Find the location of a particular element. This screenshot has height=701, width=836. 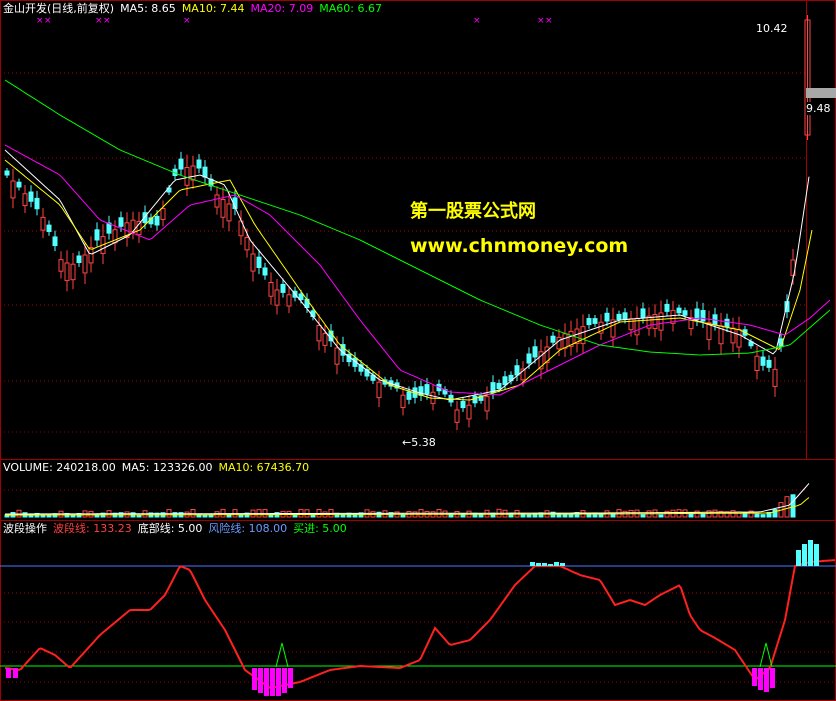

volume-ma10-readout: MA10: 67436.70 is located at coordinates (264, 467).